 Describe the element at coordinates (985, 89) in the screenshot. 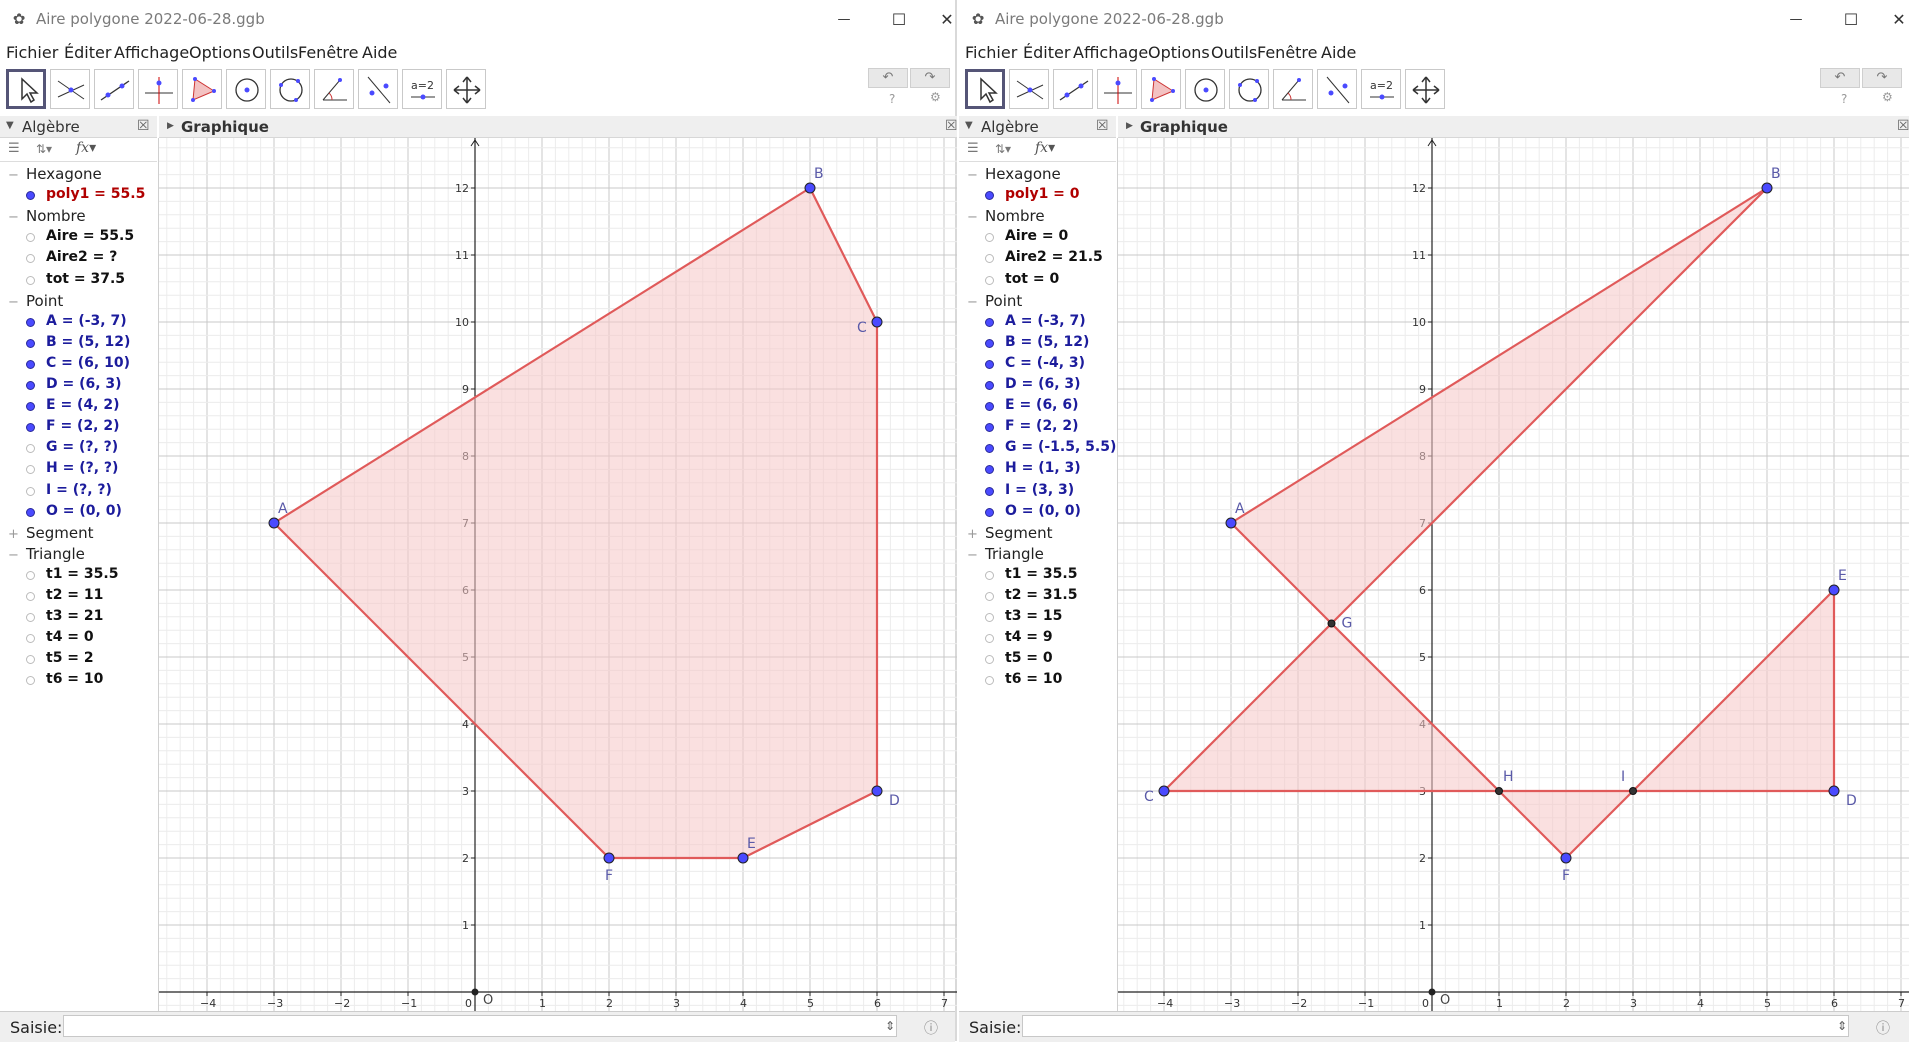

I see `move-tool` at that location.